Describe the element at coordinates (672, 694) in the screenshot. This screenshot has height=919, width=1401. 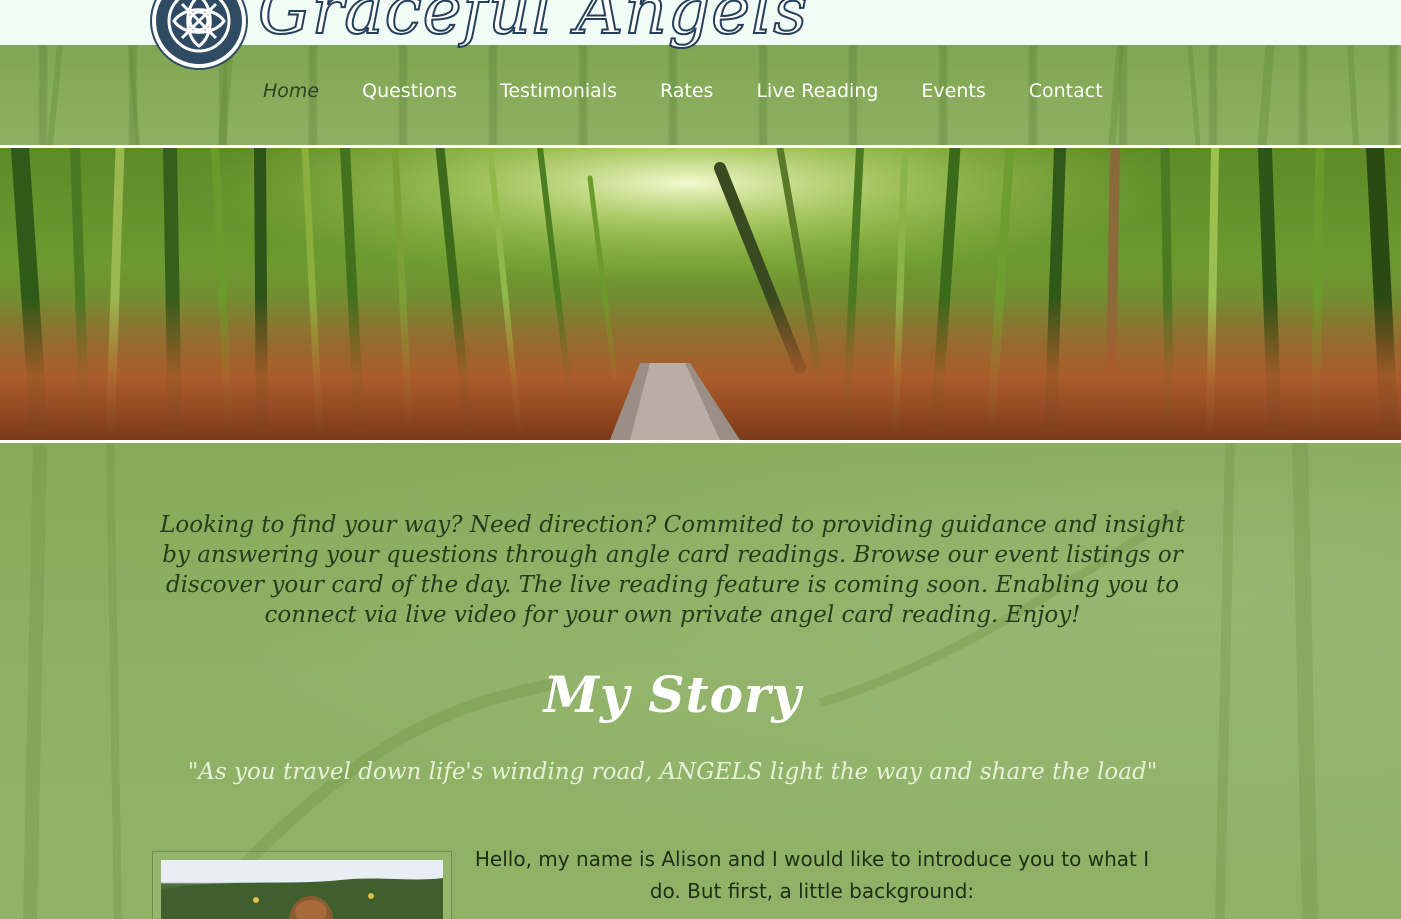
I see `my-story-heading: My Story` at that location.